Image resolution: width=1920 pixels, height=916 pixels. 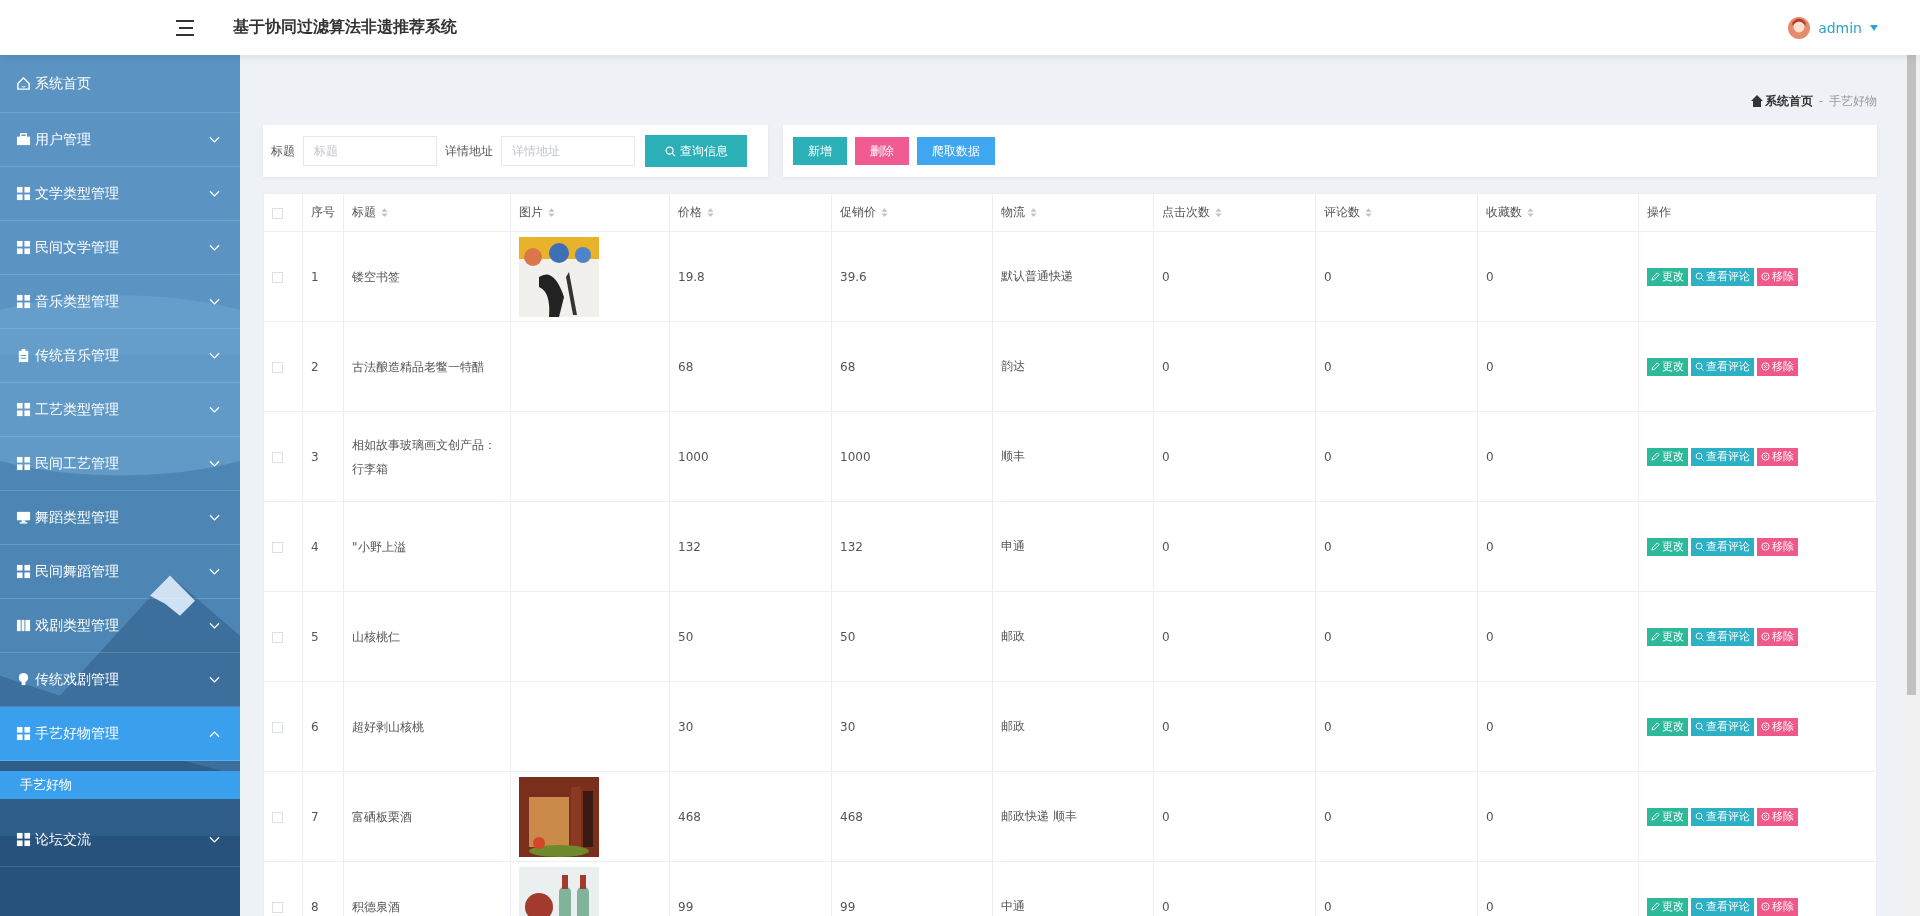 What do you see at coordinates (531, 212) in the screenshot?
I see `column-header: 图片` at bounding box center [531, 212].